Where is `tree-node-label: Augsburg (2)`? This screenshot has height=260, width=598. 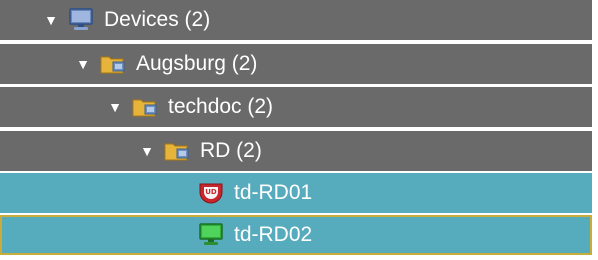 tree-node-label: Augsburg (2) is located at coordinates (197, 63).